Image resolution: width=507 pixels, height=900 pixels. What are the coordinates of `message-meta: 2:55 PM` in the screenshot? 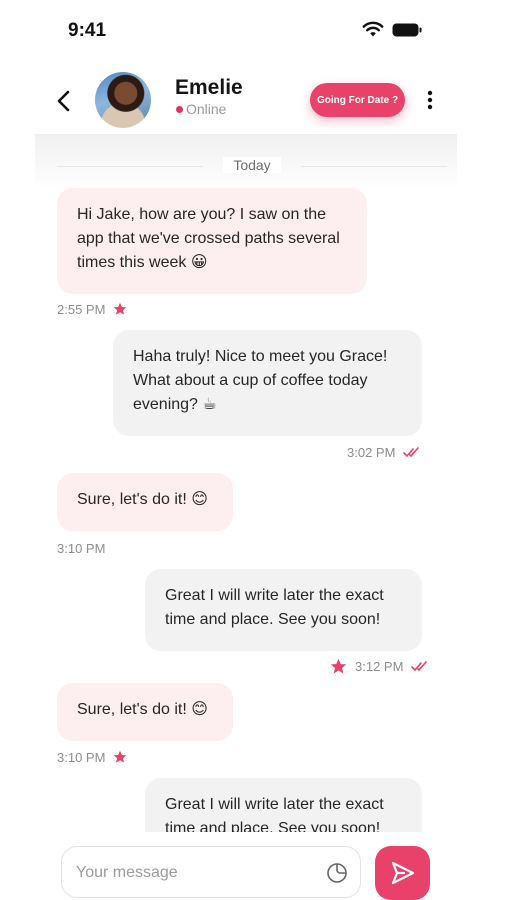 It's located at (92, 309).